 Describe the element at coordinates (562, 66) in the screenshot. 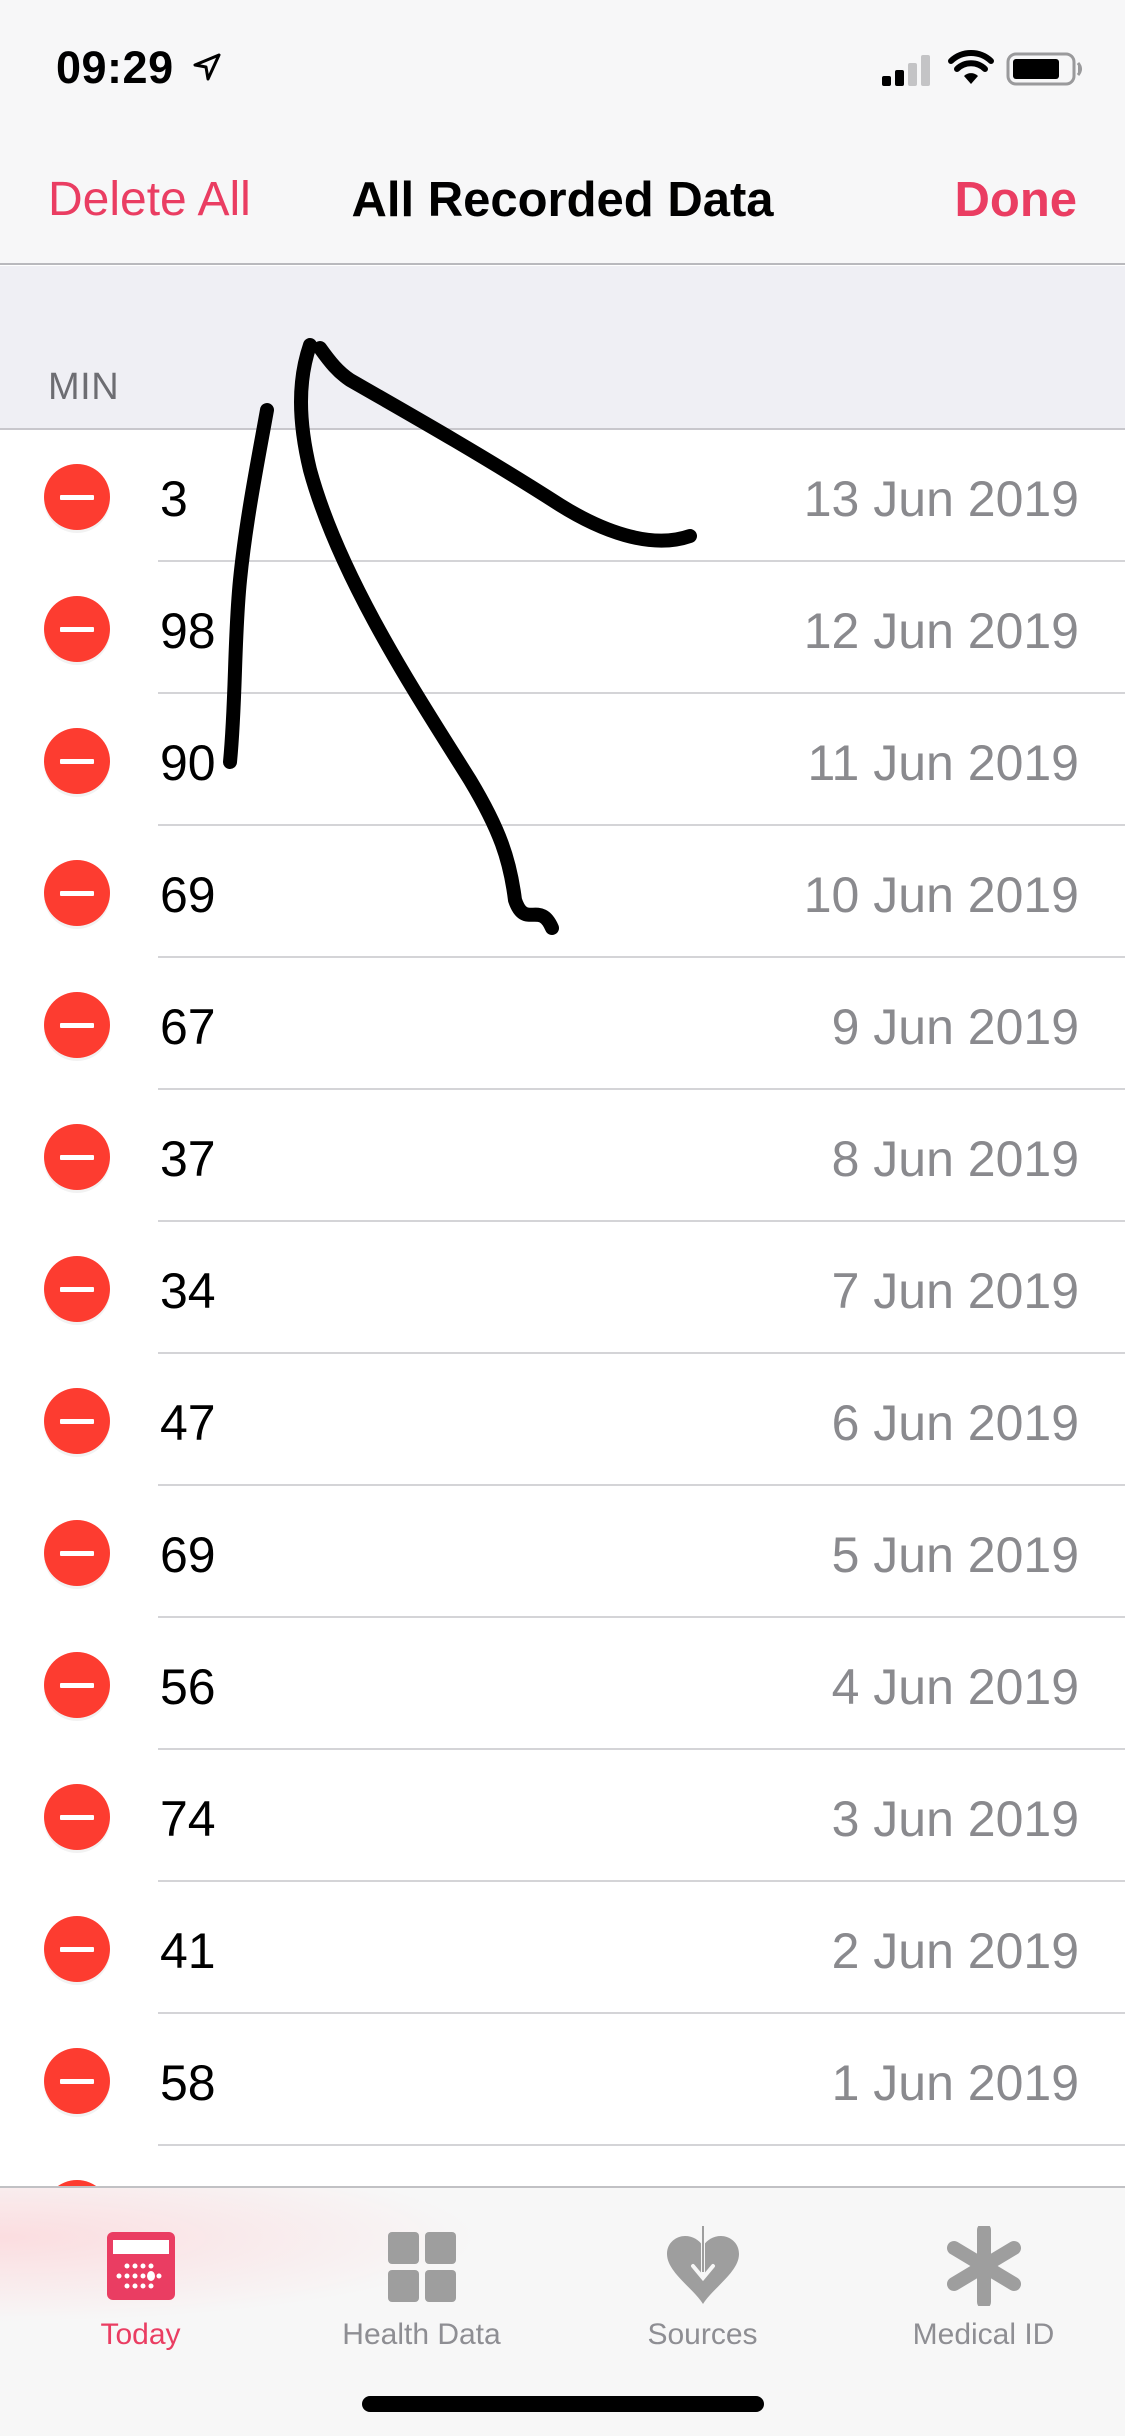

I see `status-bar: 09:29` at that location.